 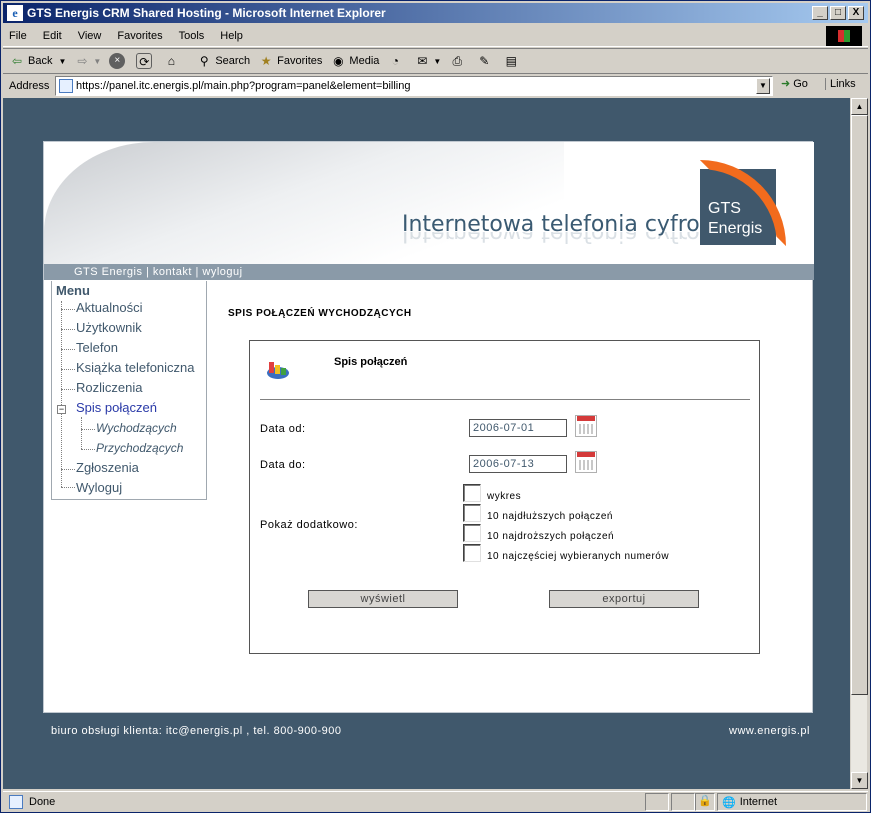 I want to click on gts-energis-logo: GTS Energis, so click(x=743, y=203).